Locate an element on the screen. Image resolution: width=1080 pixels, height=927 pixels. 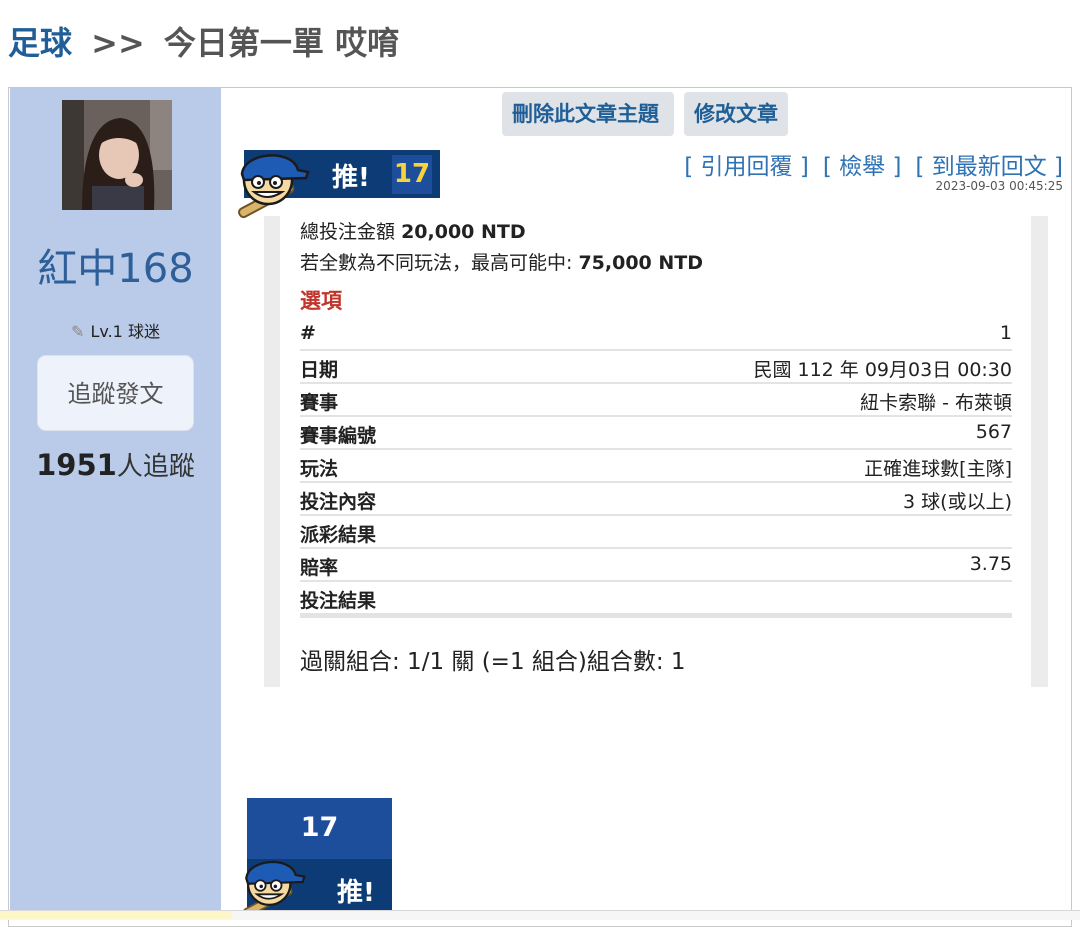
row-key: 派彩結果 is located at coordinates (338, 535).